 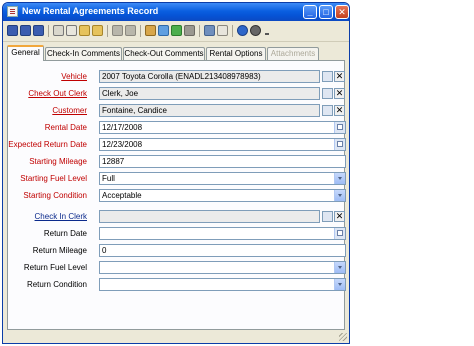 I want to click on maximize-button: □, so click(x=326, y=12).